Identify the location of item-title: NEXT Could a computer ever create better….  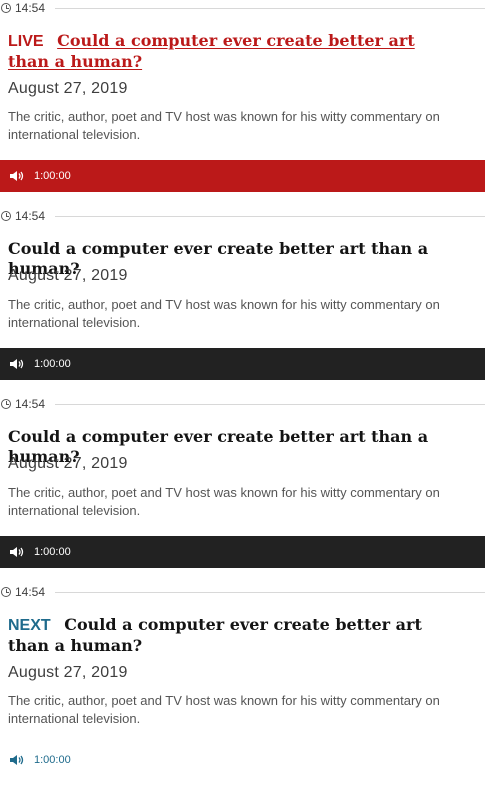
(233, 635).